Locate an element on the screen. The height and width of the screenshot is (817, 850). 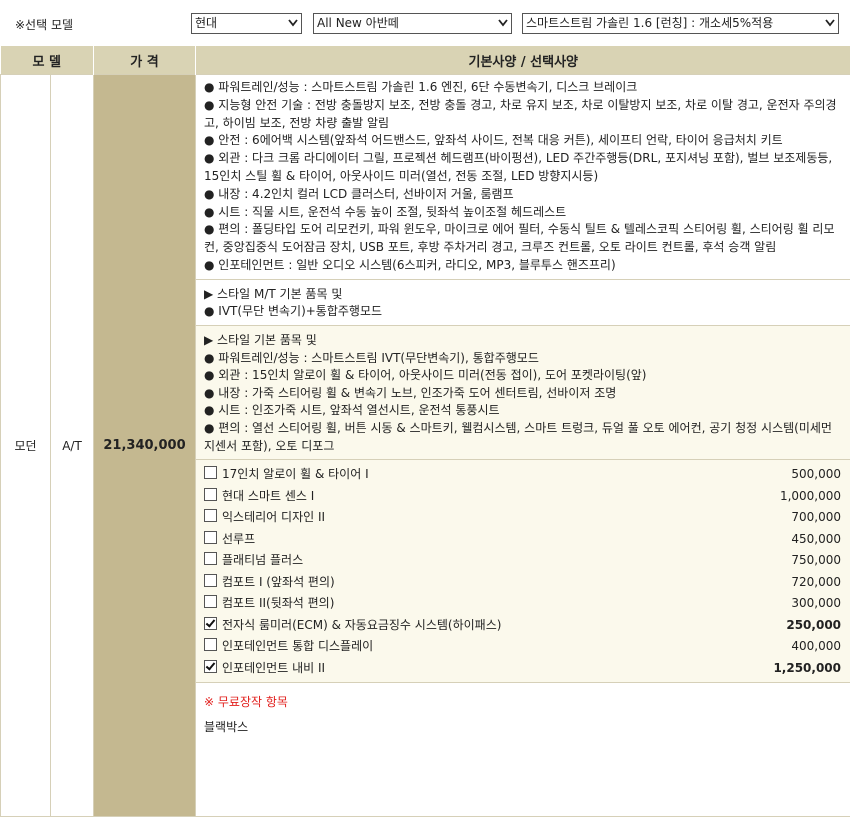
option-price: 750,000 is located at coordinates (816, 560).